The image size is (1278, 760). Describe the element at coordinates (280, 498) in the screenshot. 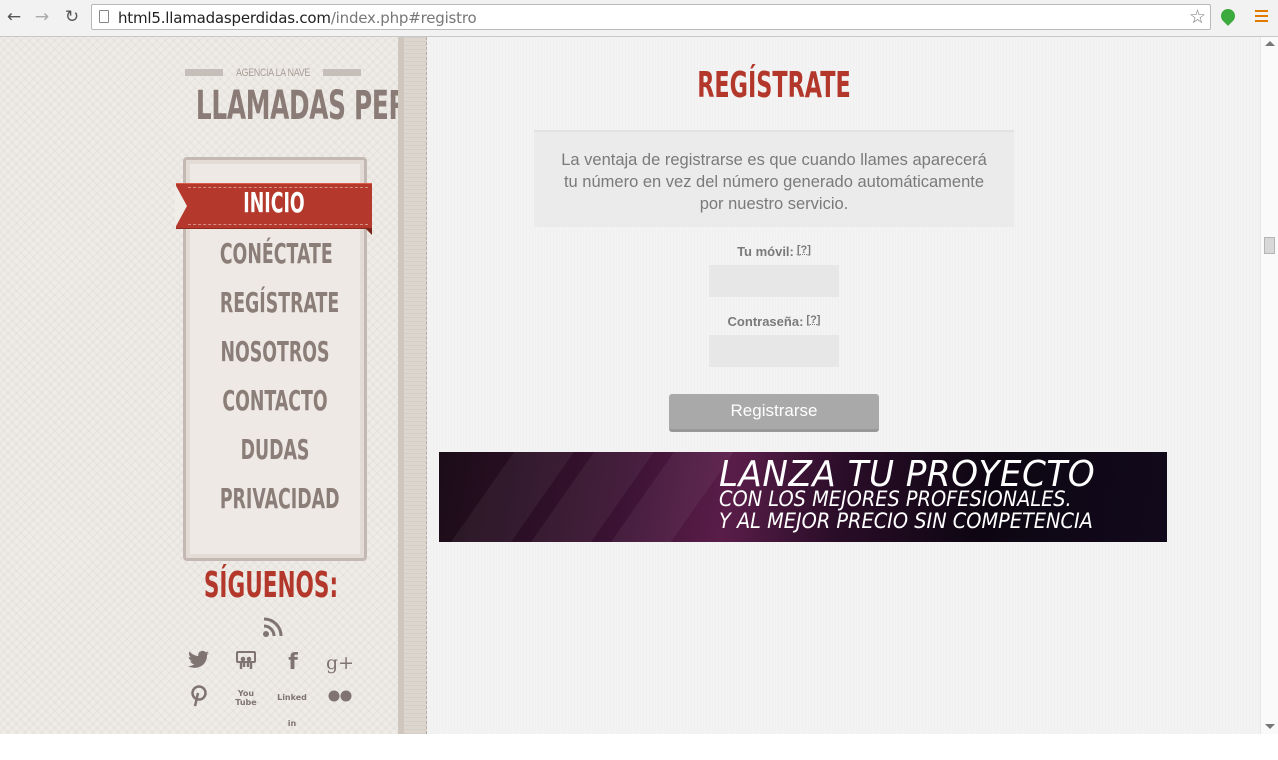

I see `nav-item-privacidad: PRIVACIDAD` at that location.